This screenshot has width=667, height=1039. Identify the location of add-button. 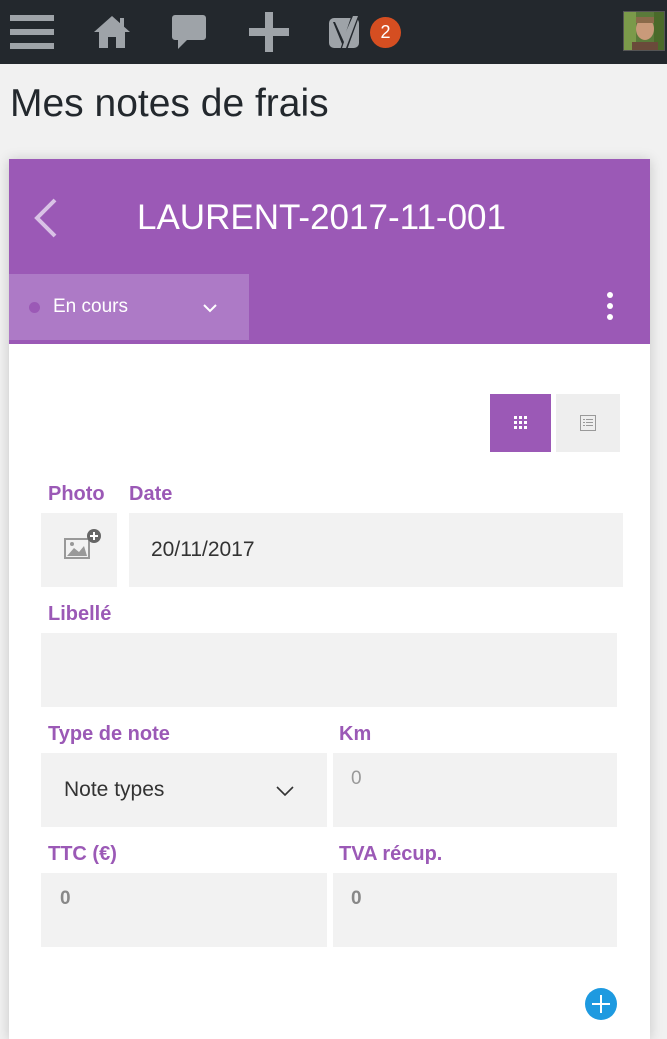
(601, 1004).